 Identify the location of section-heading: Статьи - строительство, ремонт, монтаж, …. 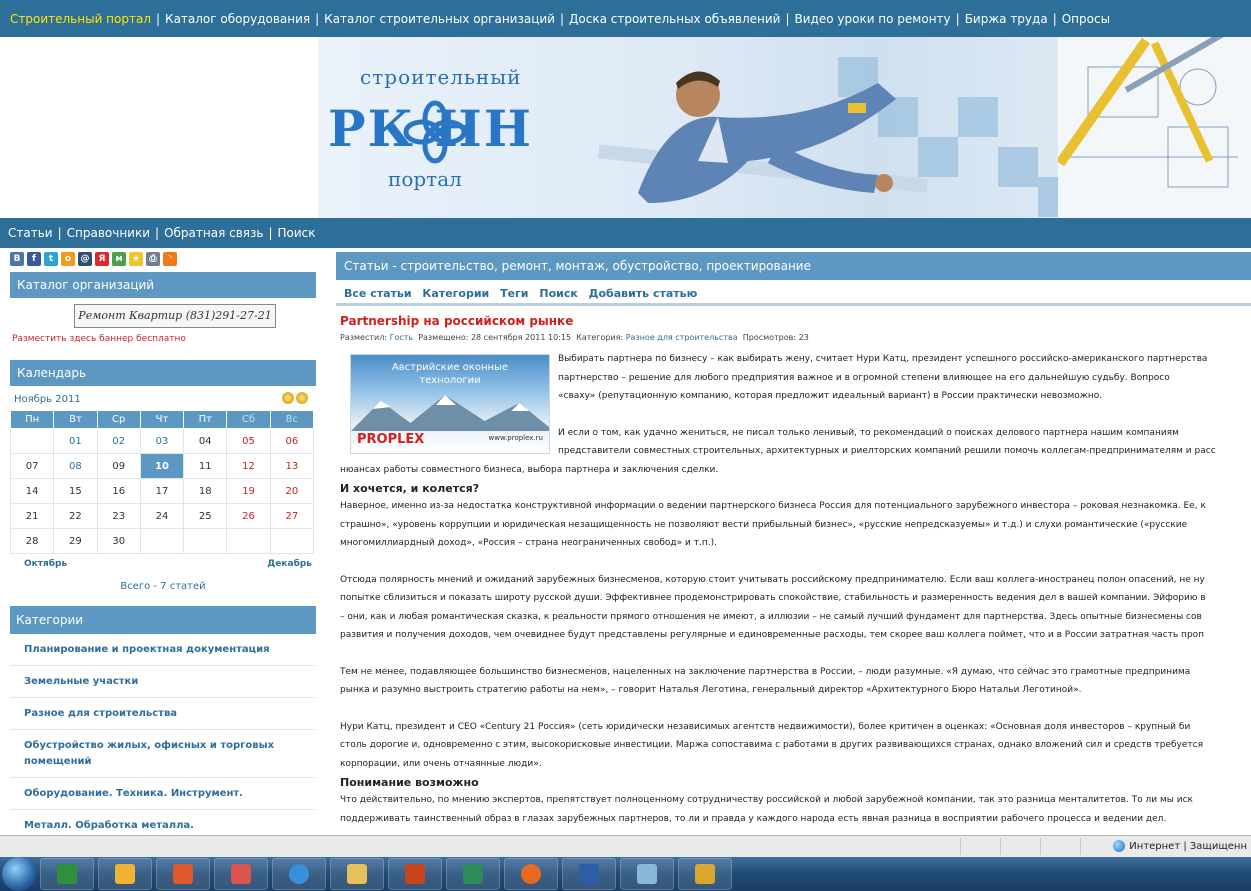
(793, 266).